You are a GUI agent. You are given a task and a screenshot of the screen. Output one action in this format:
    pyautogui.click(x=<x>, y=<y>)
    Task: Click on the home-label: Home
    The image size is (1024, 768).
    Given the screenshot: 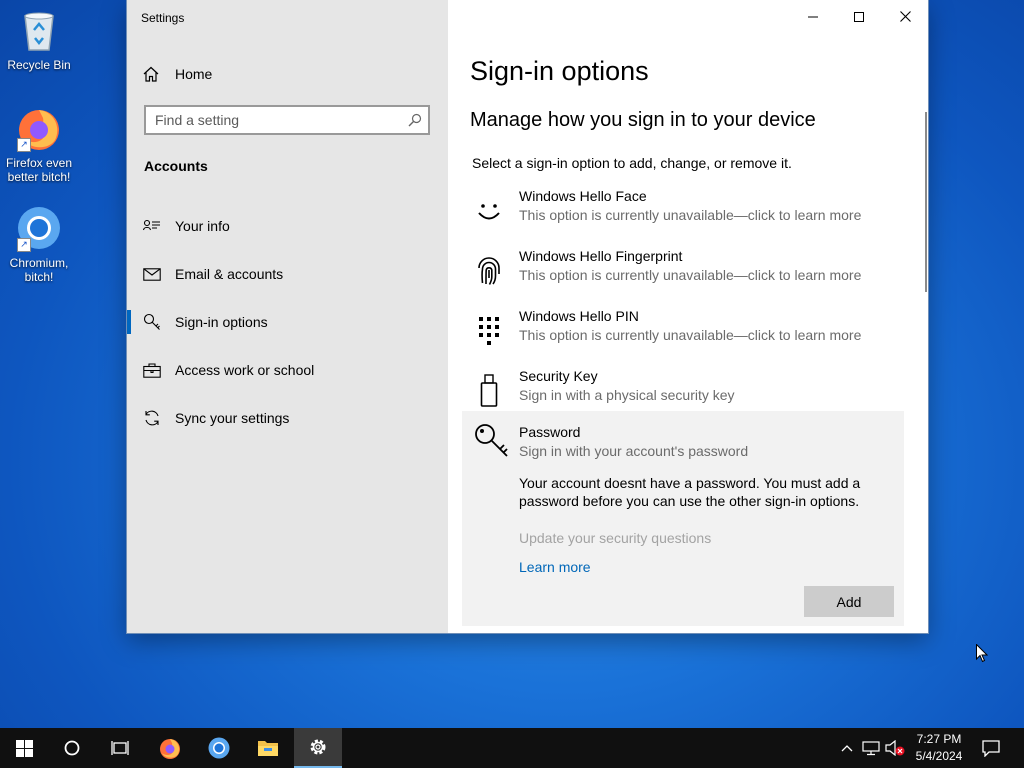 What is the action you would take?
    pyautogui.click(x=194, y=74)
    